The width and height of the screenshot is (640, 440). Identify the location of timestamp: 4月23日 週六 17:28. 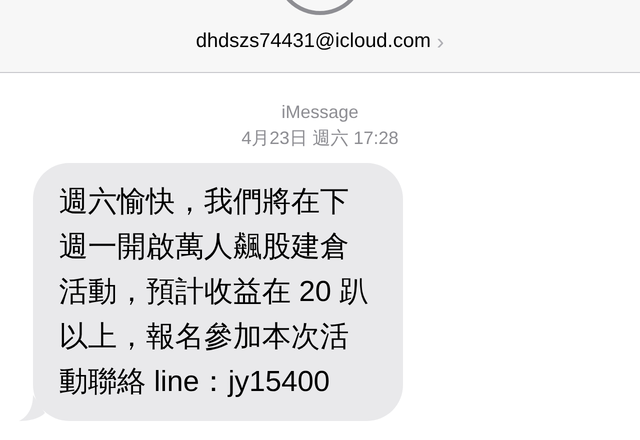
(320, 138).